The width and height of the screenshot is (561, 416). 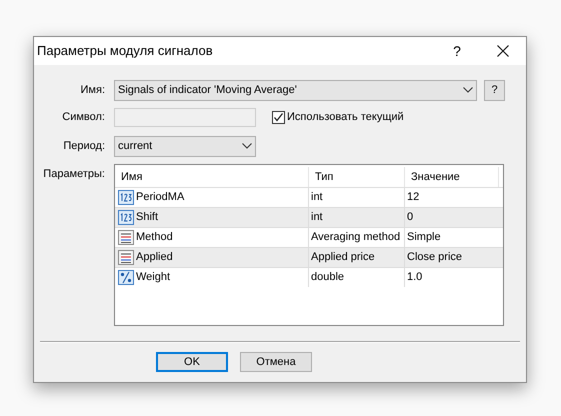 What do you see at coordinates (355, 238) in the screenshot?
I see `table-cell-text: Averaging method` at bounding box center [355, 238].